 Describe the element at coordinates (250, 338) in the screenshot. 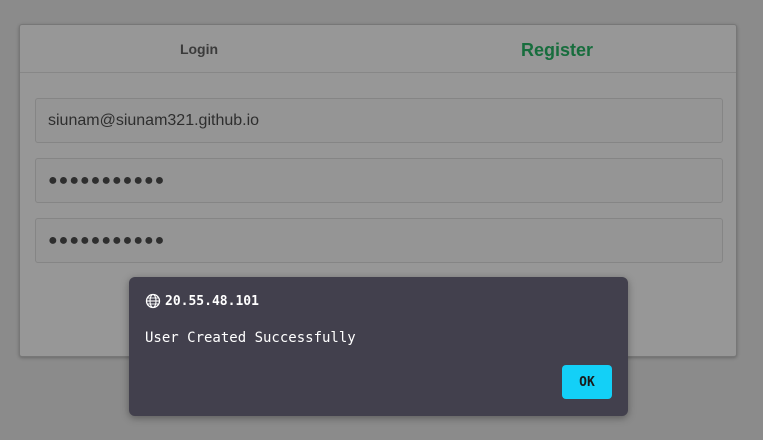

I see `dialog-message: User Created Successfully` at that location.